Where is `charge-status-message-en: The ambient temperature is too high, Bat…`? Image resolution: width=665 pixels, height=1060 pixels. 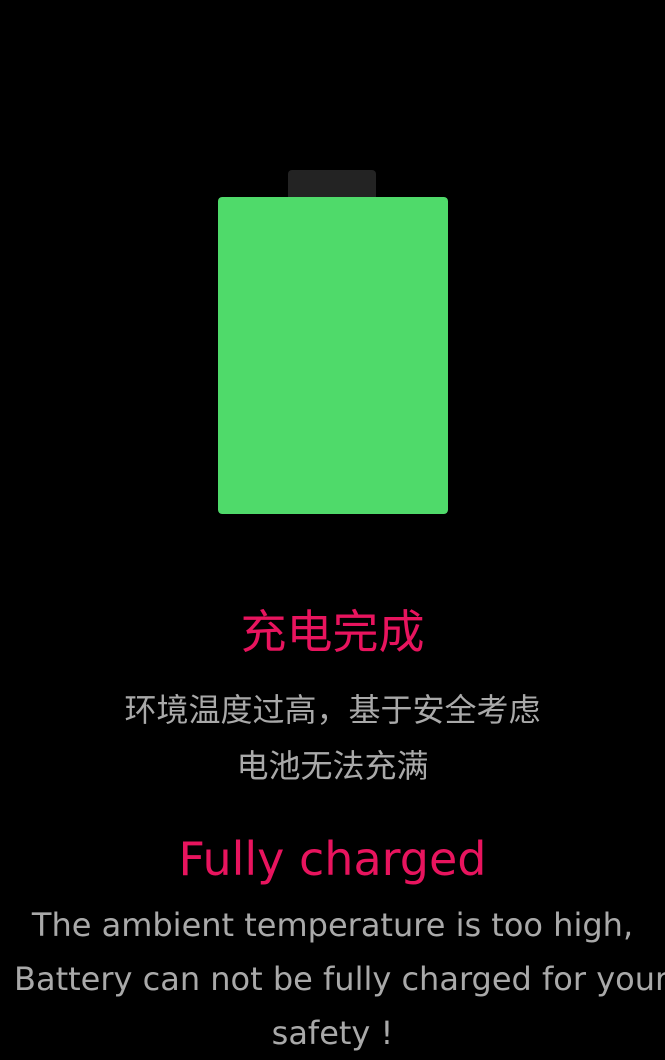
charge-status-message-en: The ambient temperature is too high, Bat… is located at coordinates (339, 979).